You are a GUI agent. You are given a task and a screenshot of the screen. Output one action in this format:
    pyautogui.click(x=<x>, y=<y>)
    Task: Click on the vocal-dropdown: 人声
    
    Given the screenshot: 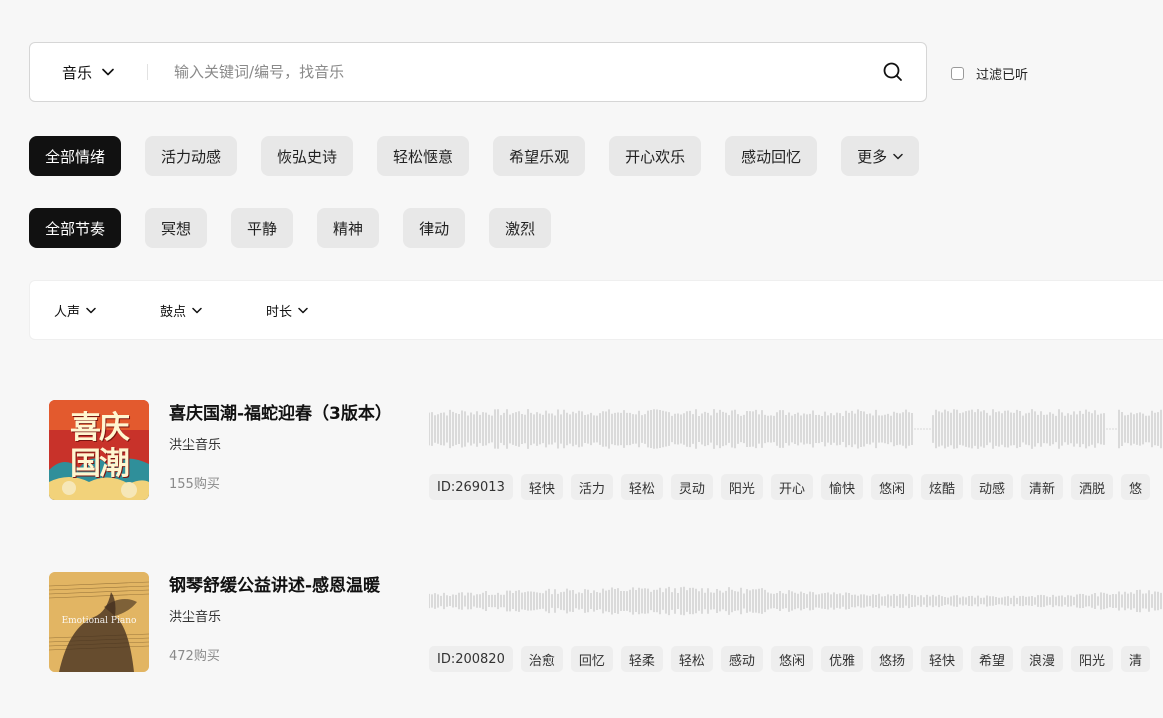 What is the action you would take?
    pyautogui.click(x=75, y=310)
    